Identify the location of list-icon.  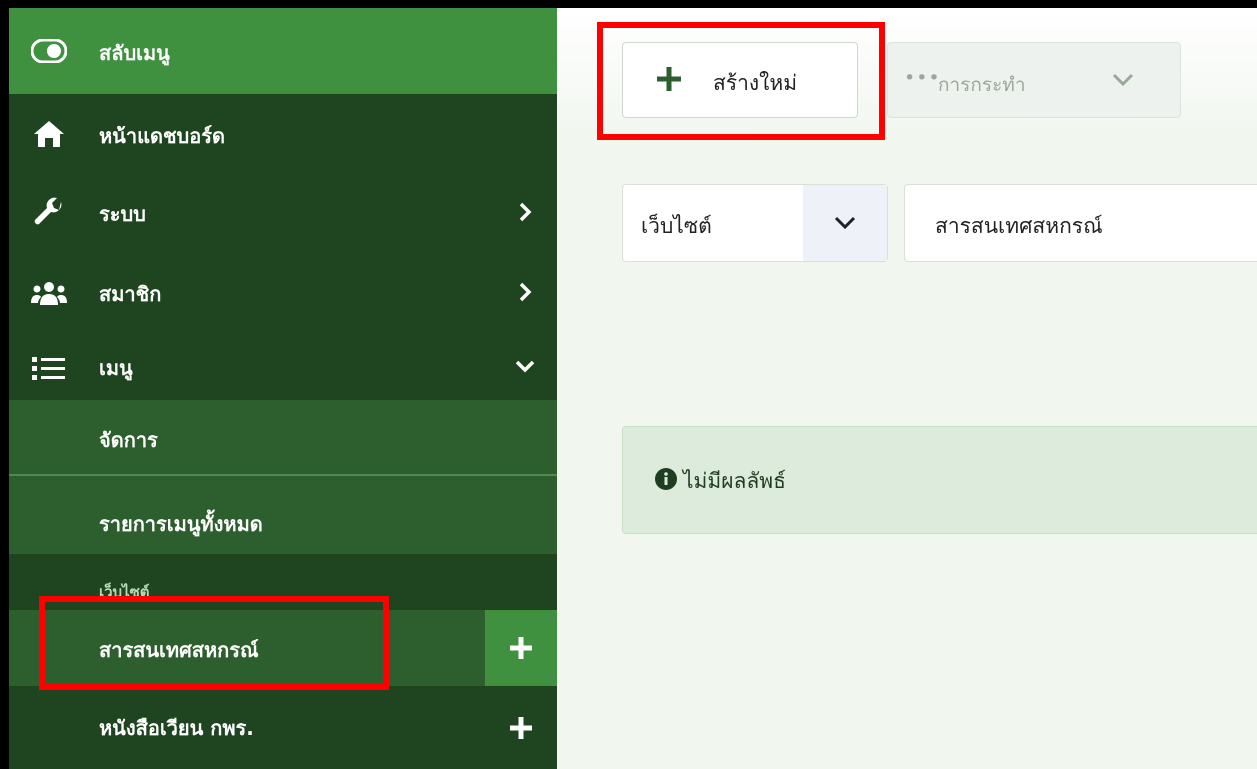
(49, 369).